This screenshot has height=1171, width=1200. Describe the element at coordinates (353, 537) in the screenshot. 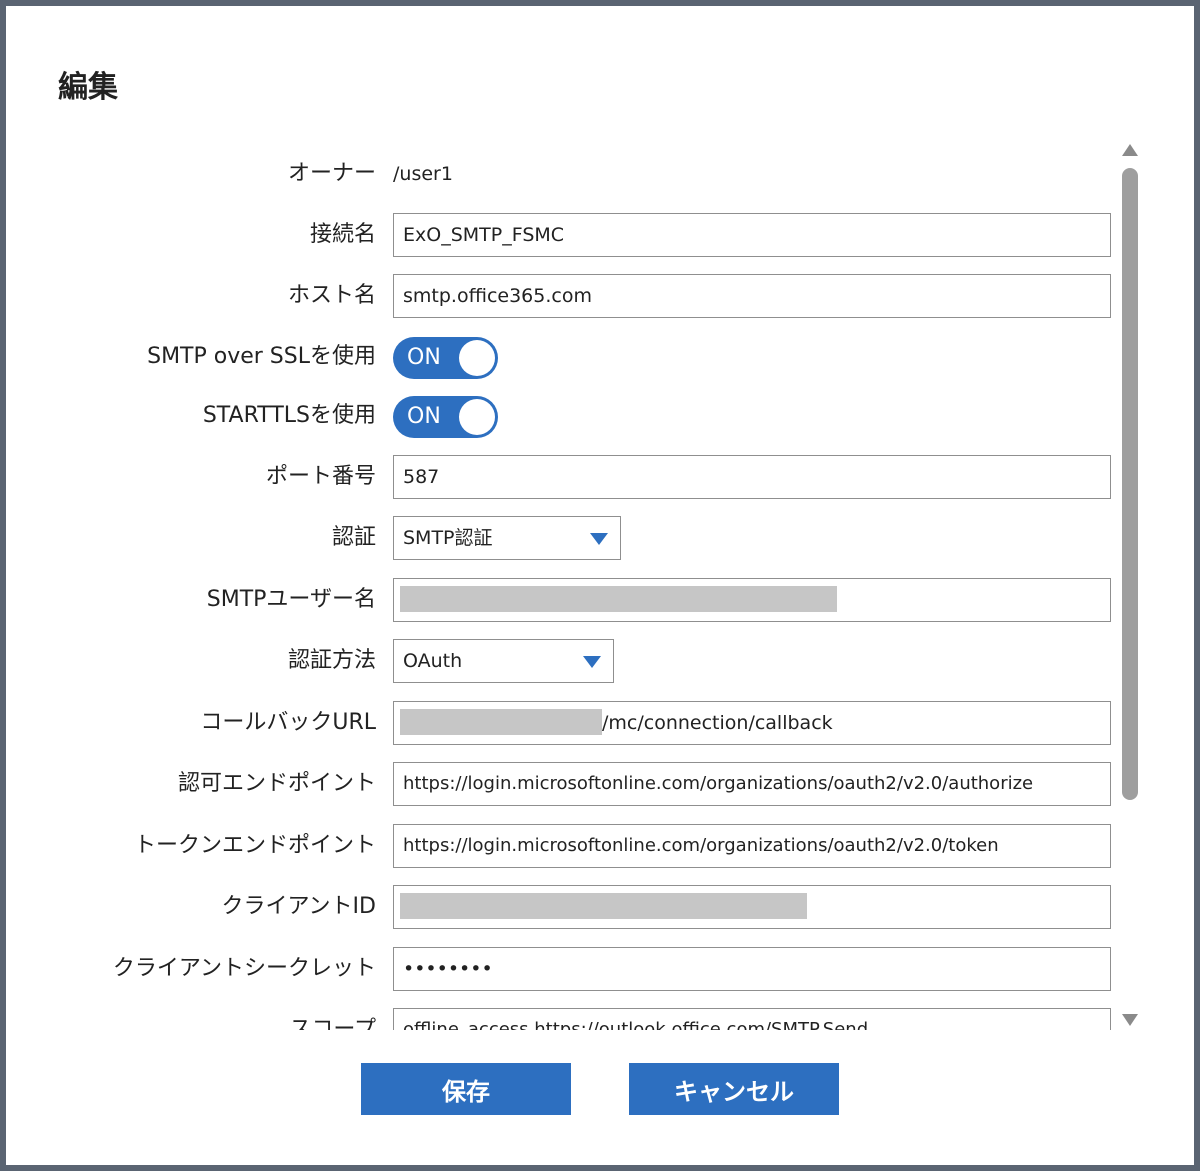

I see `auth-label: 認証` at that location.